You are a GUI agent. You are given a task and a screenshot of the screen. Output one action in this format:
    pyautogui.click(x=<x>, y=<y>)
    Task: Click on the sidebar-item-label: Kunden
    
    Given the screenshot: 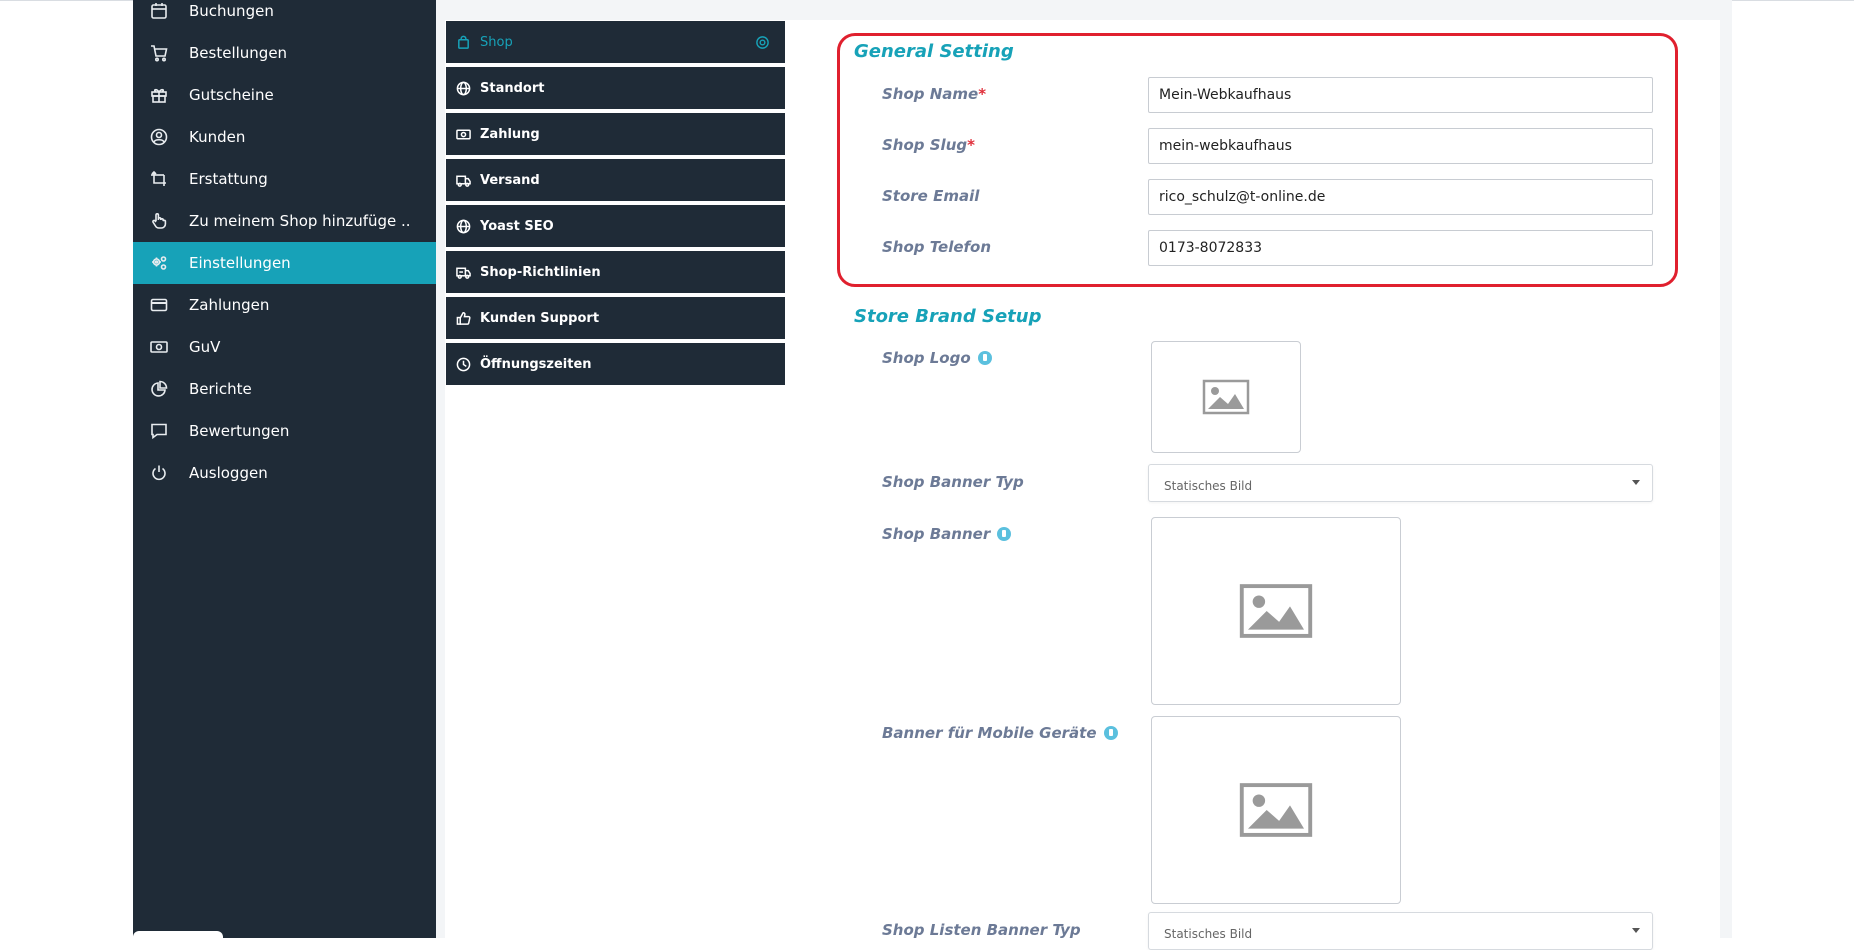 What is the action you would take?
    pyautogui.click(x=217, y=137)
    